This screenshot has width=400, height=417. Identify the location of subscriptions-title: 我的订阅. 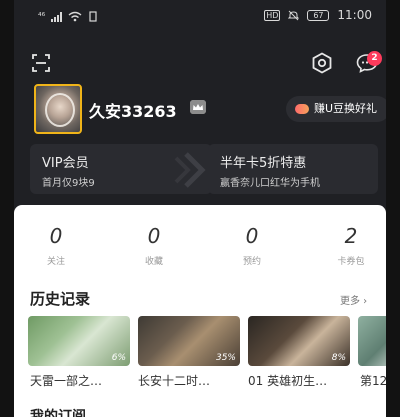
(58, 413).